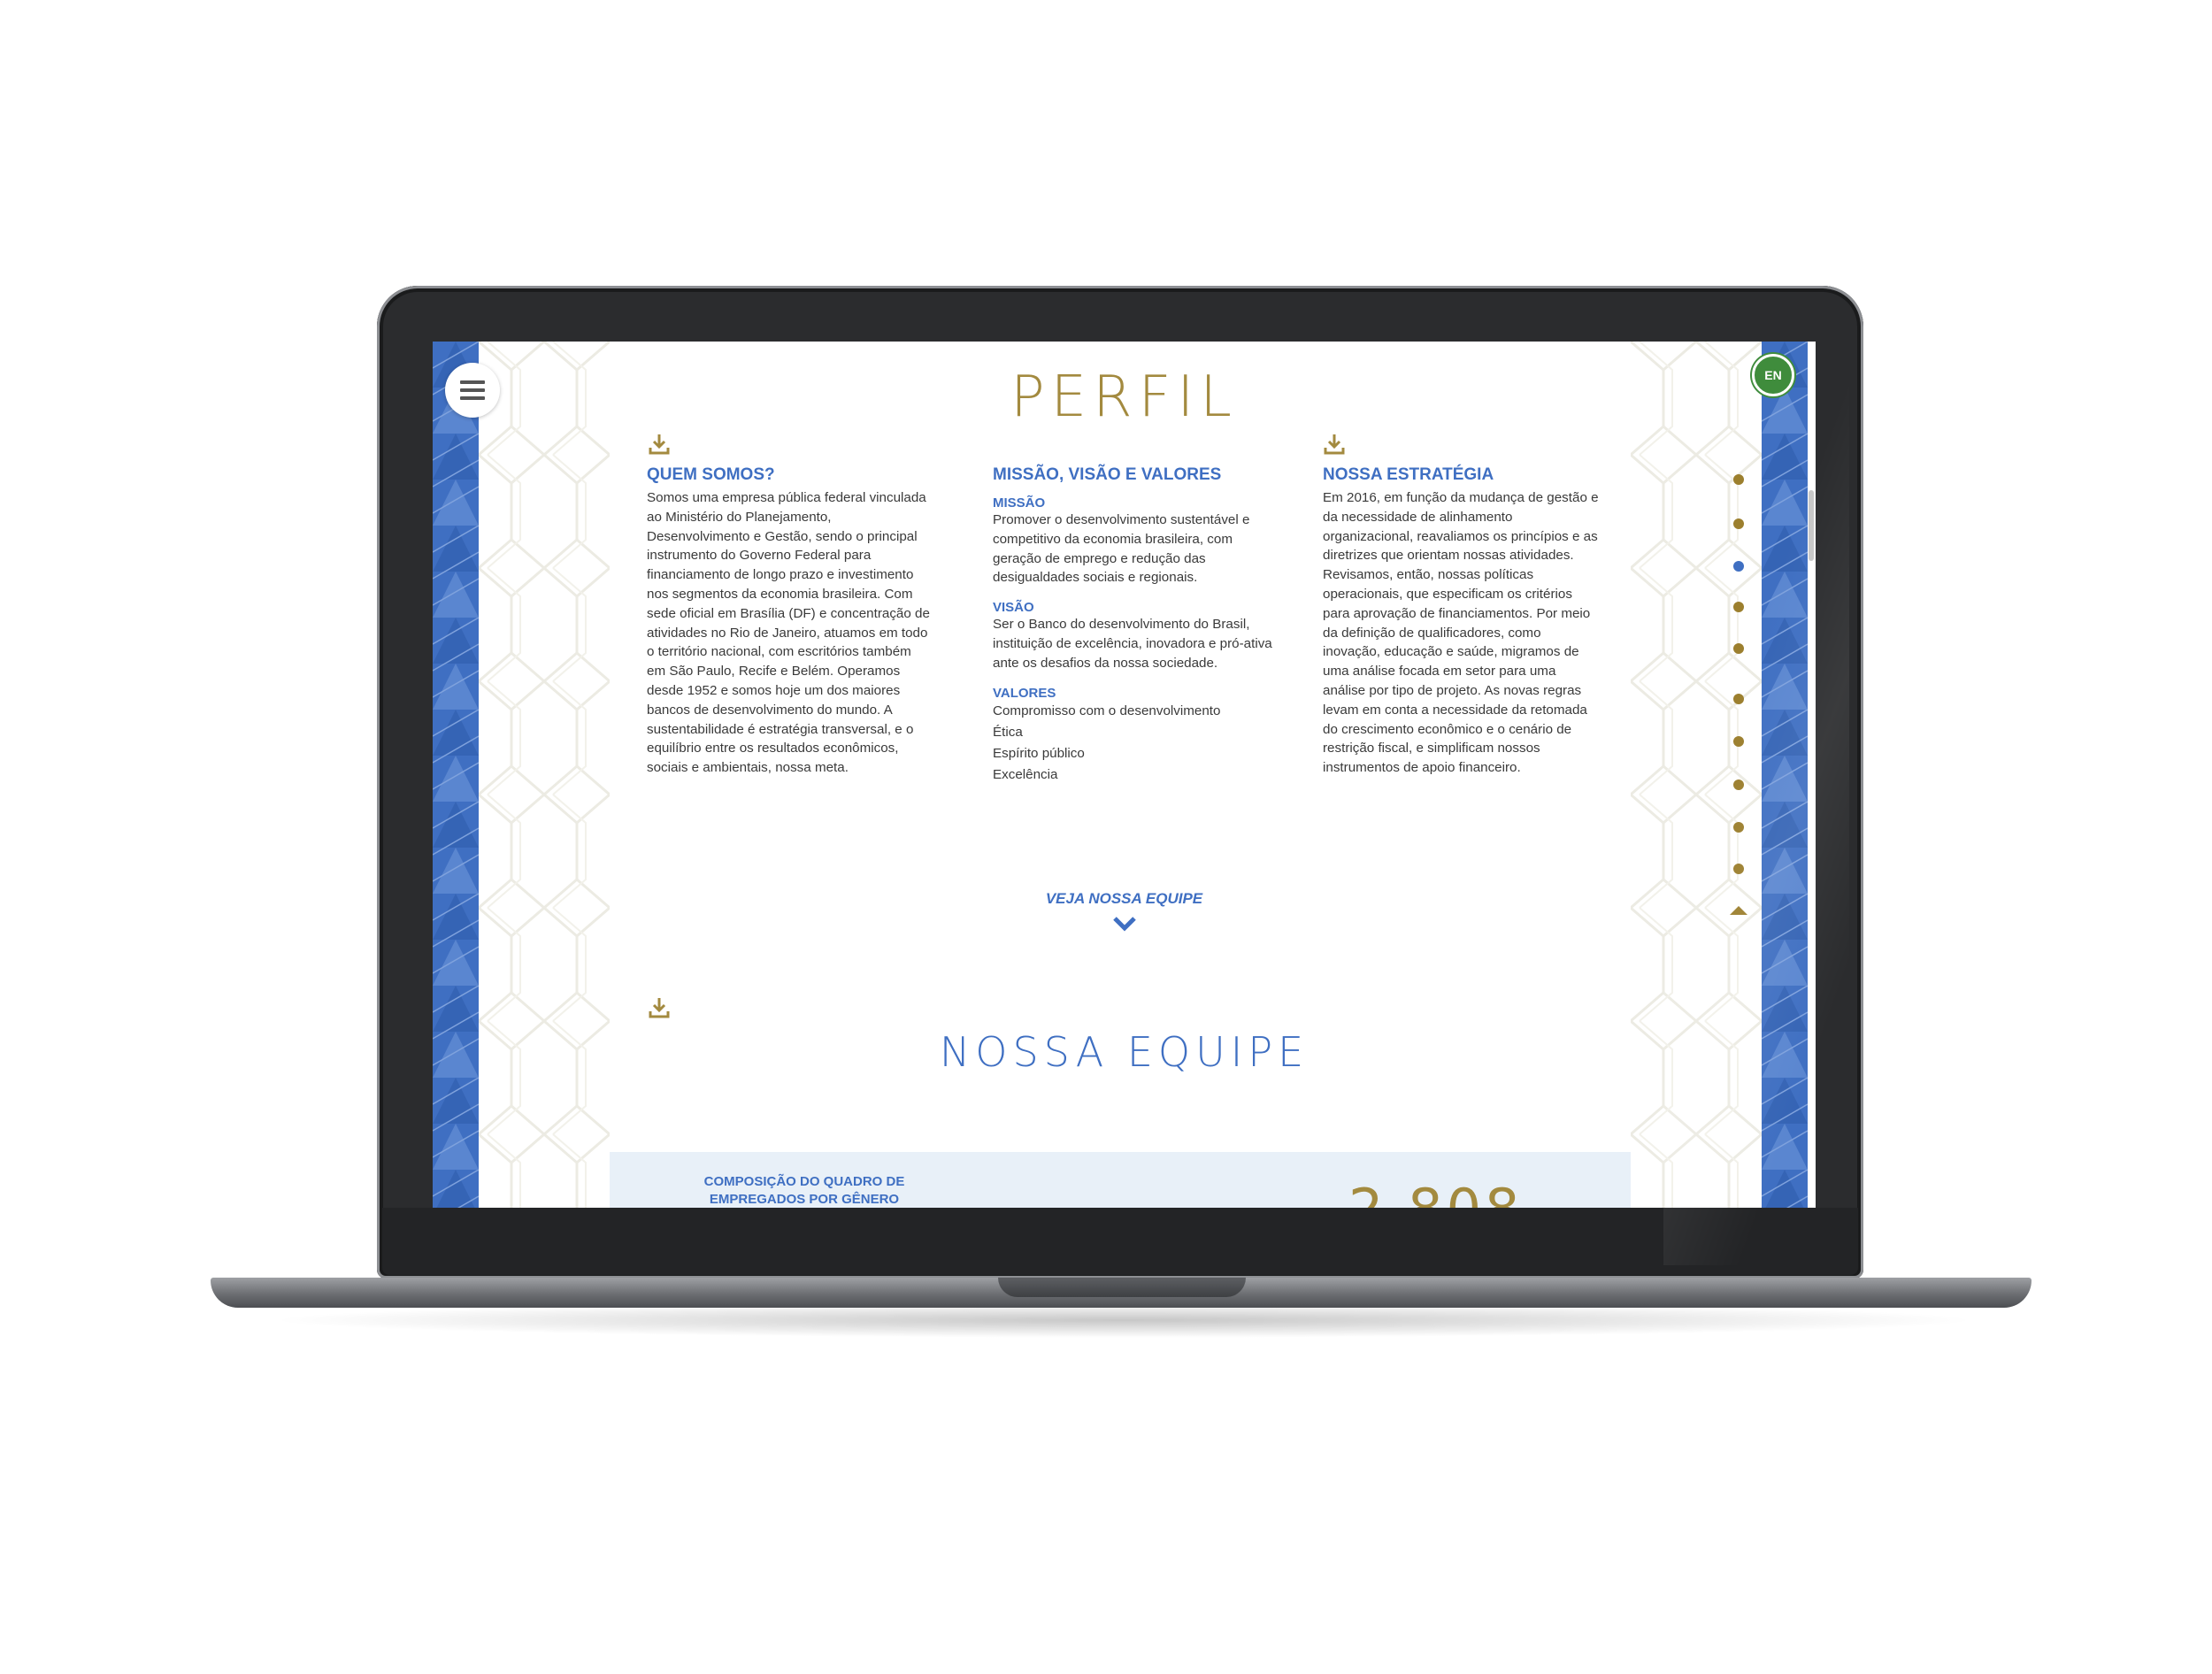 The image size is (2212, 1674). I want to click on page-title: PERFIL, so click(1124, 397).